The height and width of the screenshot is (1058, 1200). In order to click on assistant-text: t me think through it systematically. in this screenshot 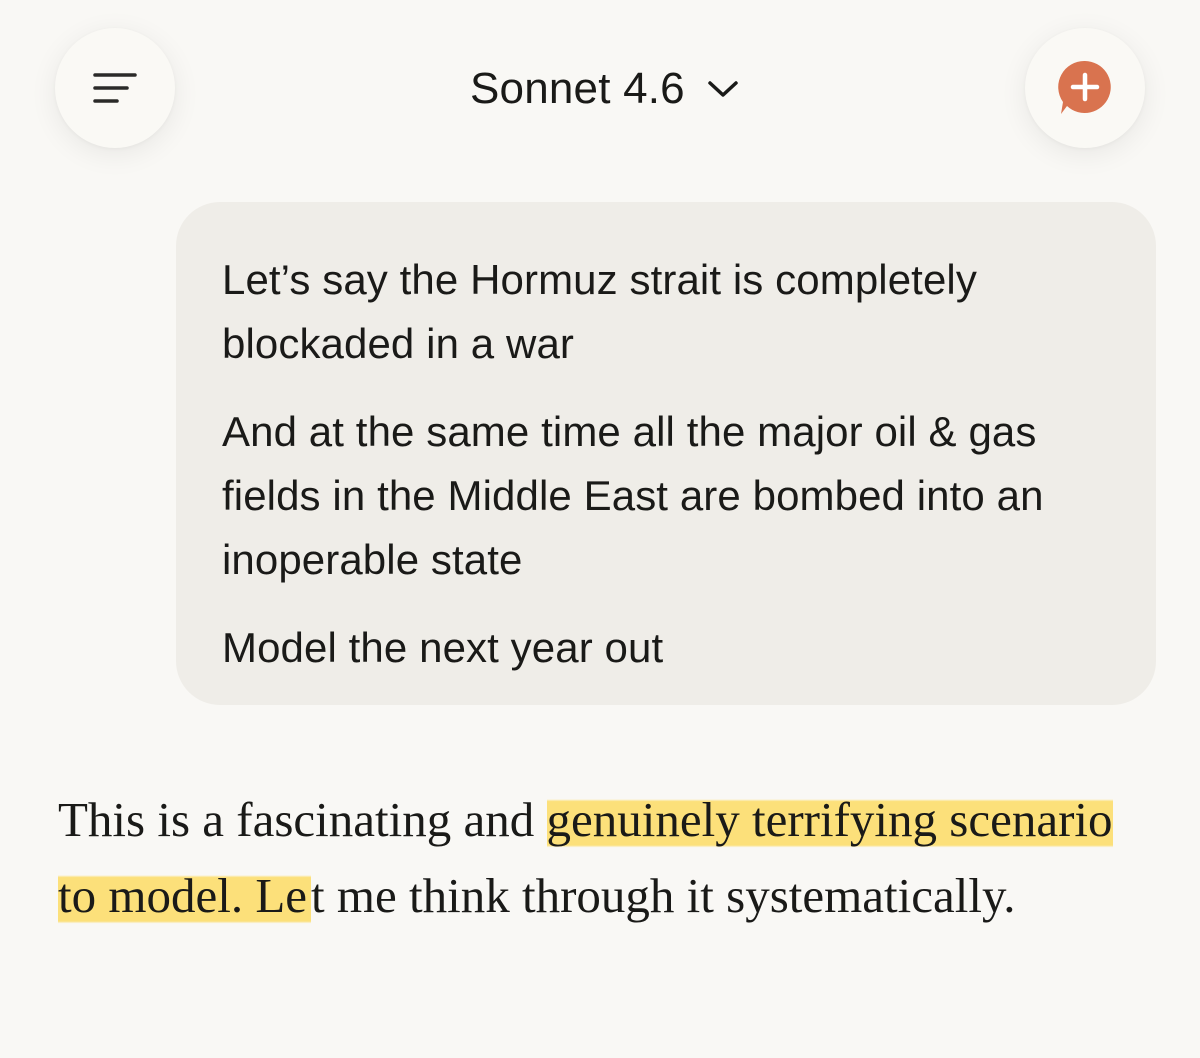, I will do `click(663, 895)`.